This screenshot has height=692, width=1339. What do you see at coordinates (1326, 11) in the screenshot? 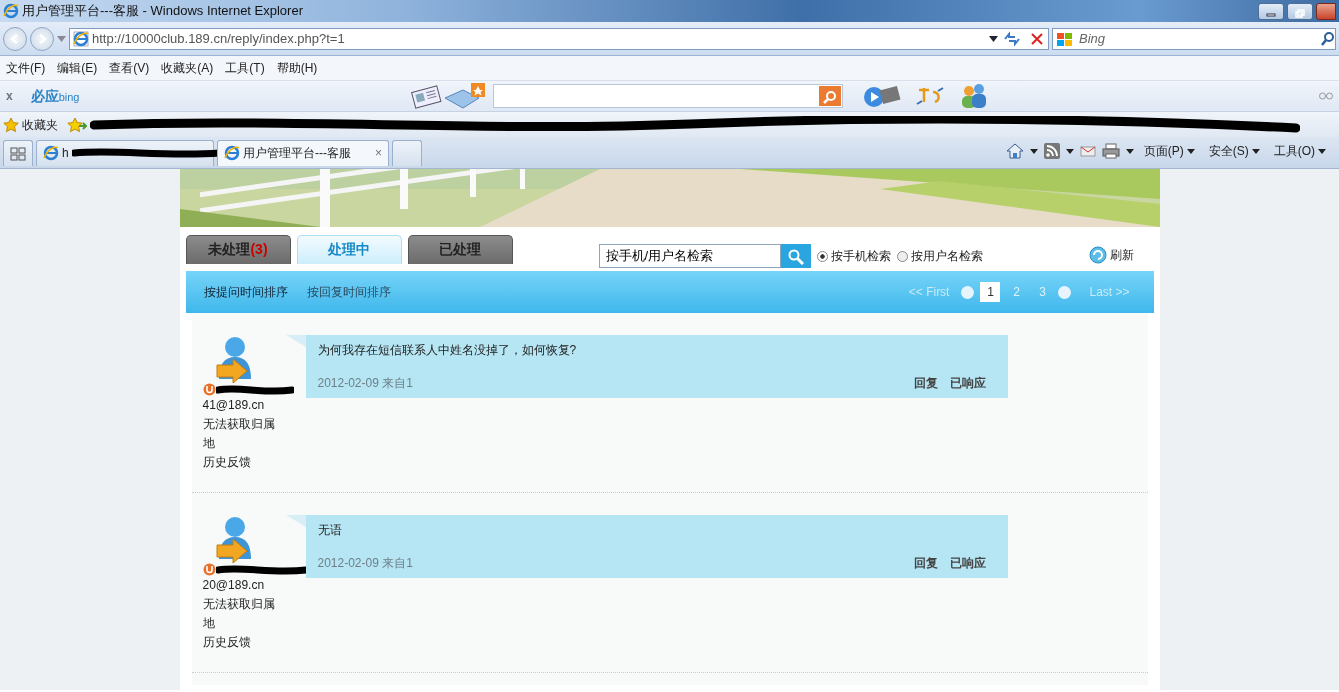
I see `close-button` at bounding box center [1326, 11].